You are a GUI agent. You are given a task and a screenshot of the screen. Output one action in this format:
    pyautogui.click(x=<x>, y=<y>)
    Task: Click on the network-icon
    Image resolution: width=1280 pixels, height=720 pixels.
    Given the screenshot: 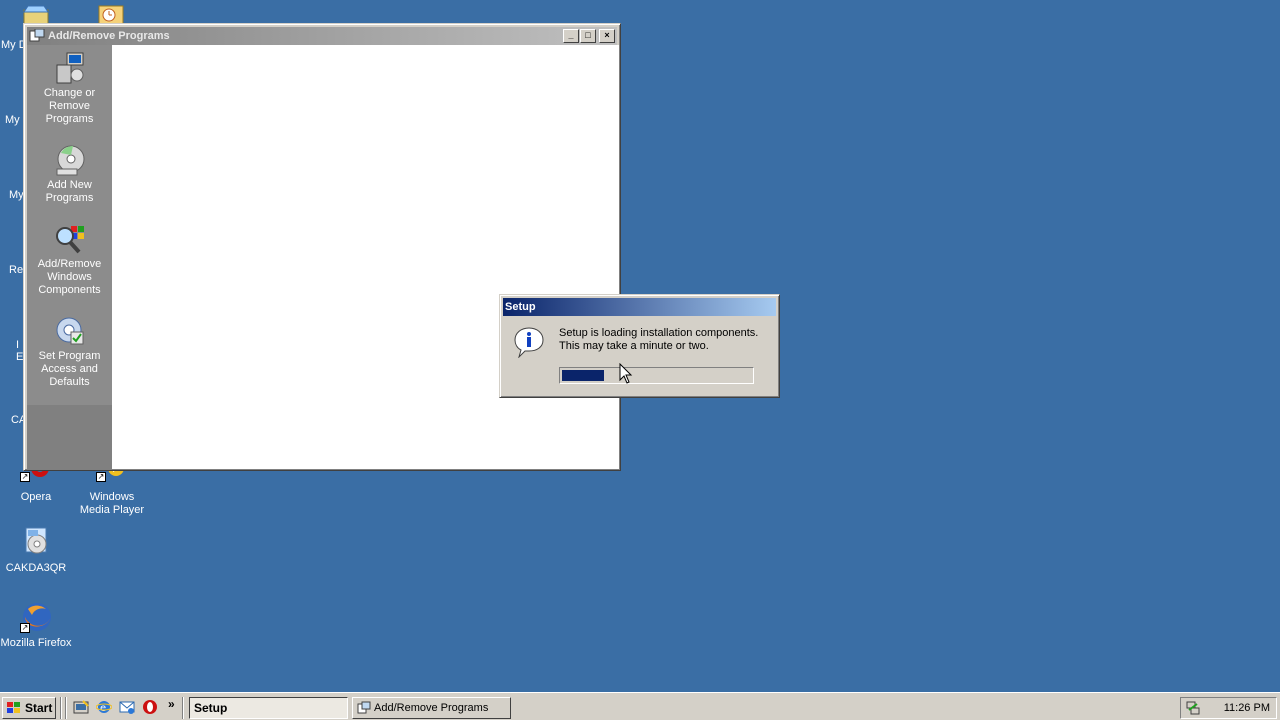 What is the action you would take?
    pyautogui.click(x=1193, y=708)
    